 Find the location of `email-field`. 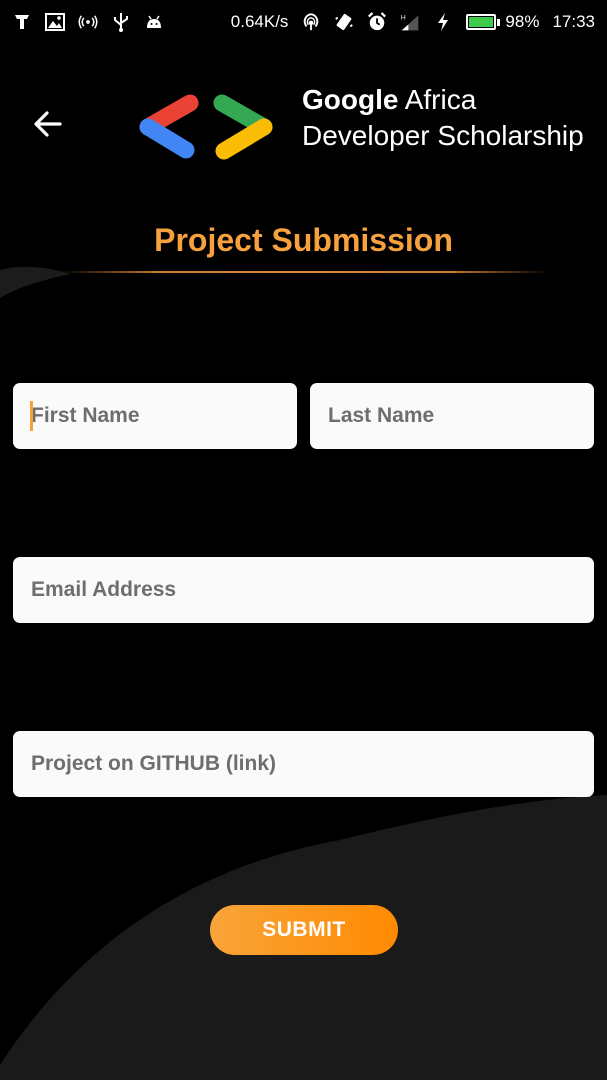

email-field is located at coordinates (303, 590).